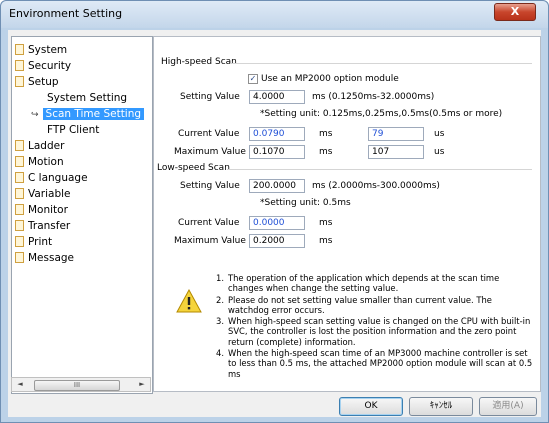 Image resolution: width=549 pixels, height=423 pixels. I want to click on window-title: Environment Setting, so click(66, 13).